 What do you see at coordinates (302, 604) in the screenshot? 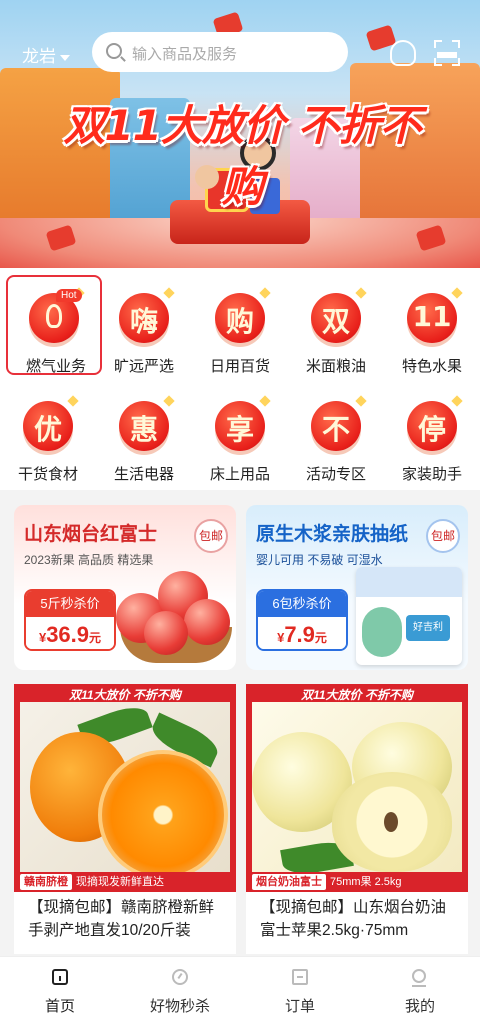
I see `price-tag-label: 6包秒杀价` at bounding box center [302, 604].